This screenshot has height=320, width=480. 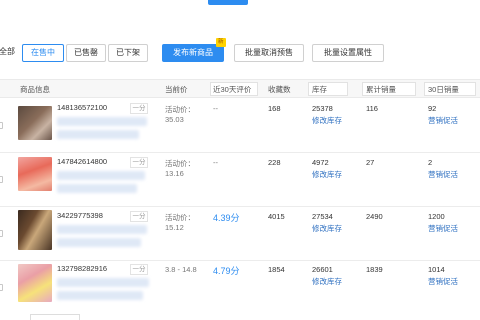 I want to click on col-sales-30d: 30日销量, so click(x=443, y=89).